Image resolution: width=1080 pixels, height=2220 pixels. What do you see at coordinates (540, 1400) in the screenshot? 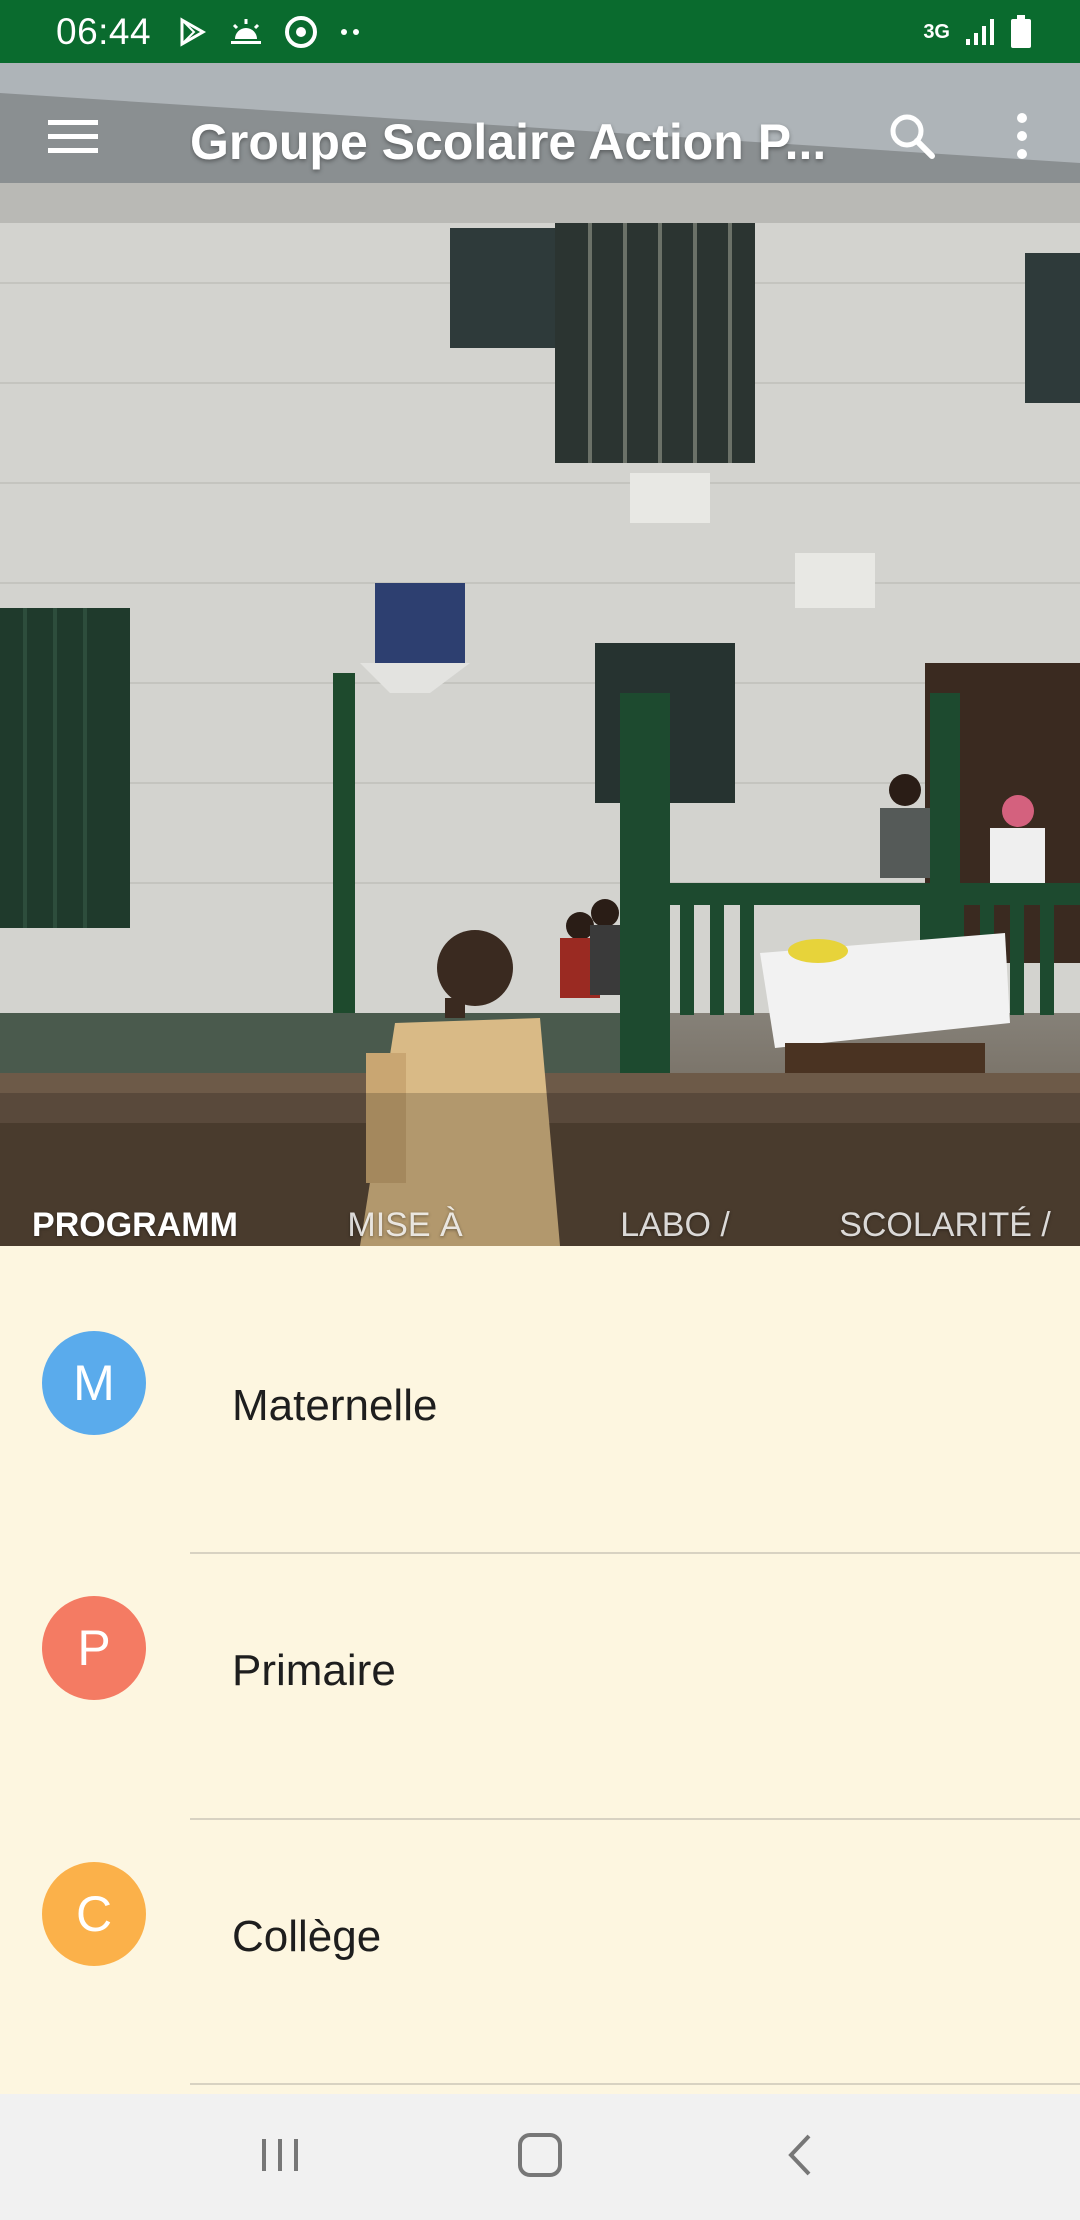
I see `list-item-maternelle: M Maternelle` at bounding box center [540, 1400].